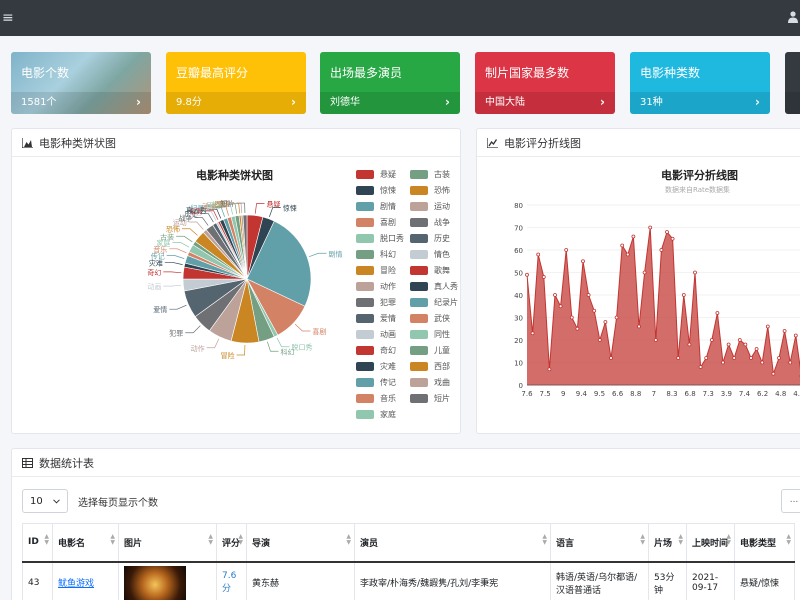 The height and width of the screenshot is (600, 800). I want to click on legend-item: 悬疑, so click(376, 174).